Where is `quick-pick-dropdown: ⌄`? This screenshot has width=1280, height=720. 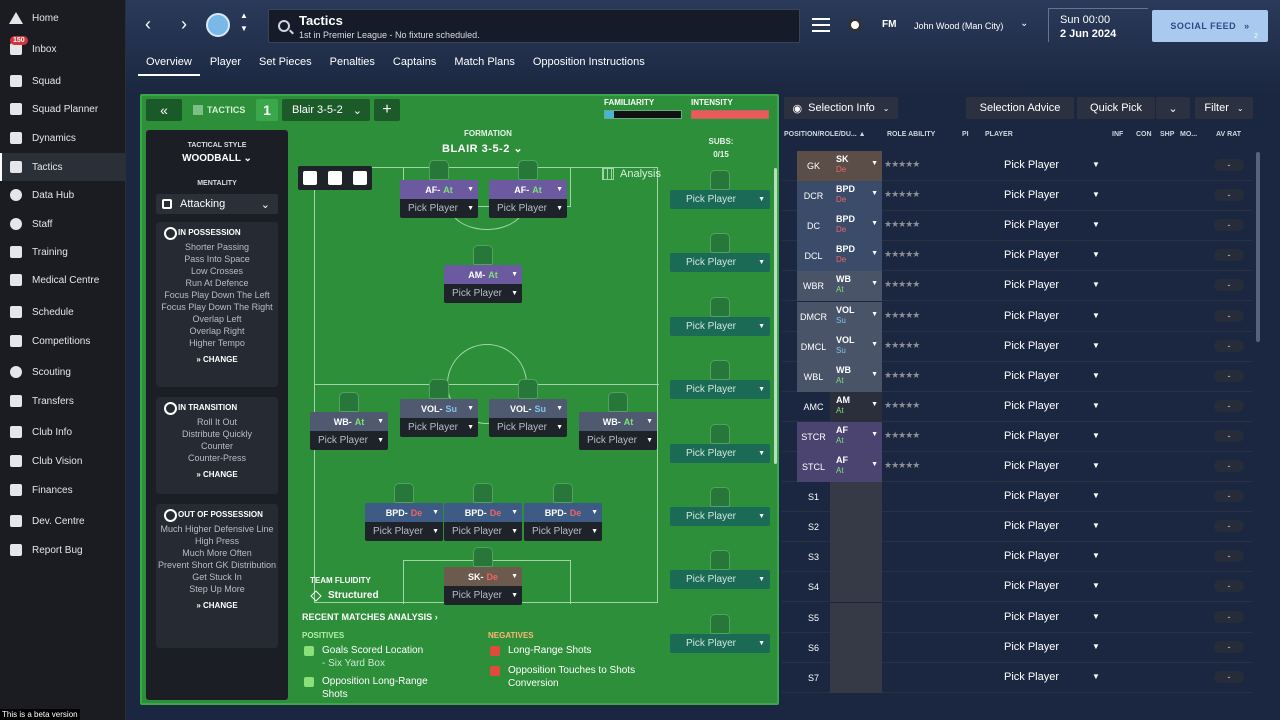
quick-pick-dropdown: ⌄ is located at coordinates (1173, 108).